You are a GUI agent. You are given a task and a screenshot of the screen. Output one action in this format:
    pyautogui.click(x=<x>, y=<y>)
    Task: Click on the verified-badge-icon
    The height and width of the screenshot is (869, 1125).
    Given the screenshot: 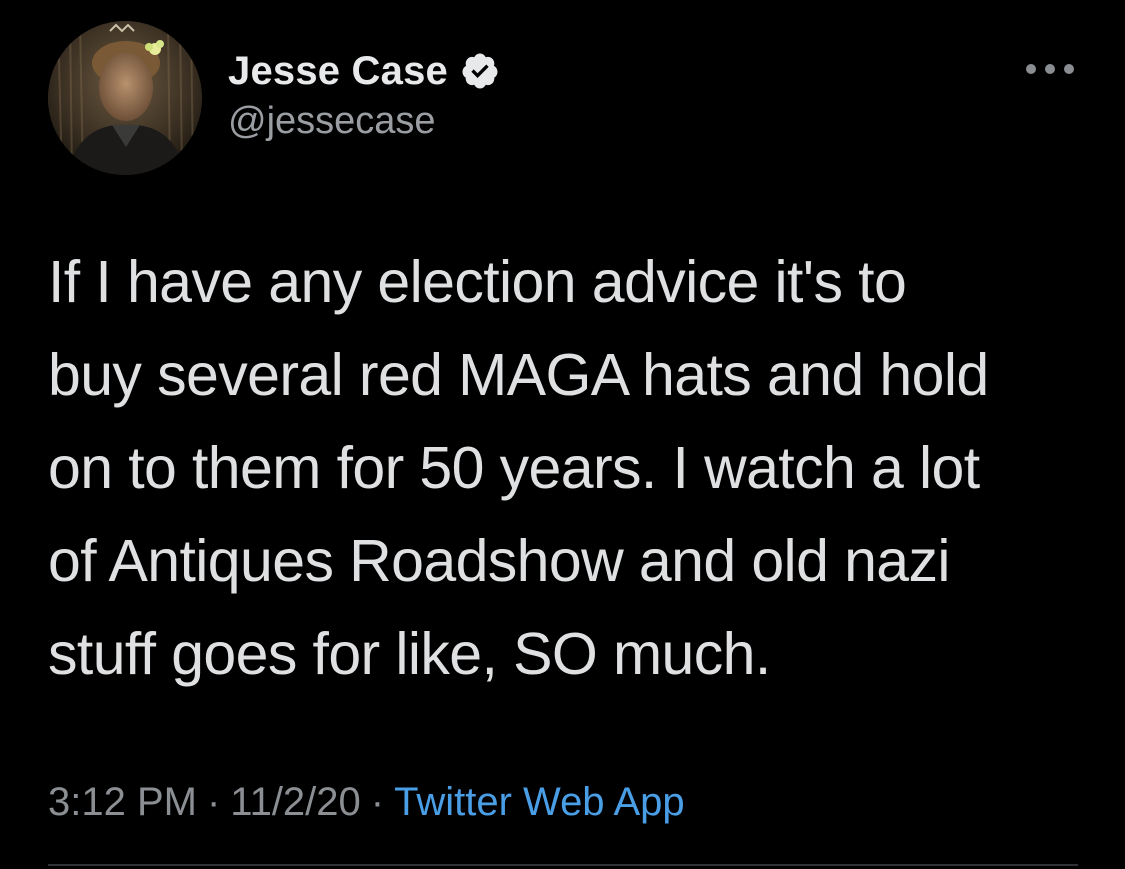 What is the action you would take?
    pyautogui.click(x=480, y=71)
    